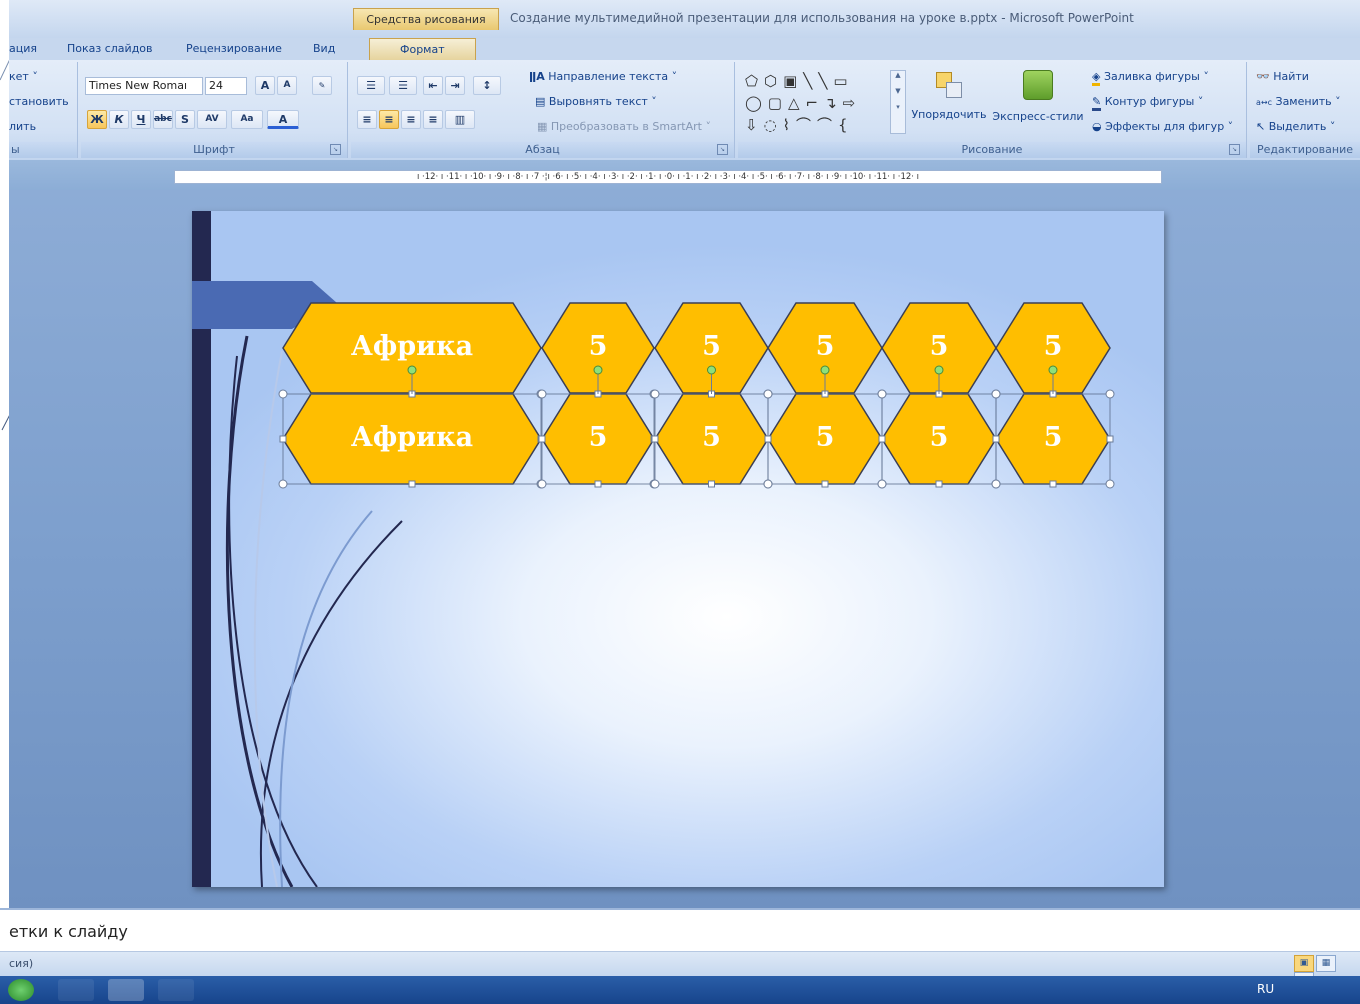  Describe the element at coordinates (389, 119) in the screenshot. I see `align-center-button: ≡` at that location.